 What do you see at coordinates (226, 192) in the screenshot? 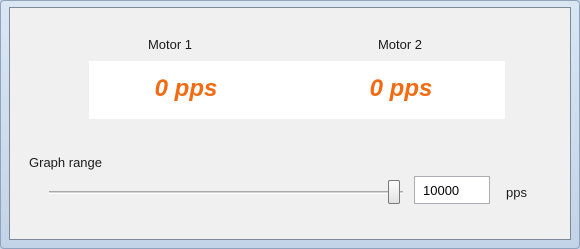
I see `graph-range-slider-track` at bounding box center [226, 192].